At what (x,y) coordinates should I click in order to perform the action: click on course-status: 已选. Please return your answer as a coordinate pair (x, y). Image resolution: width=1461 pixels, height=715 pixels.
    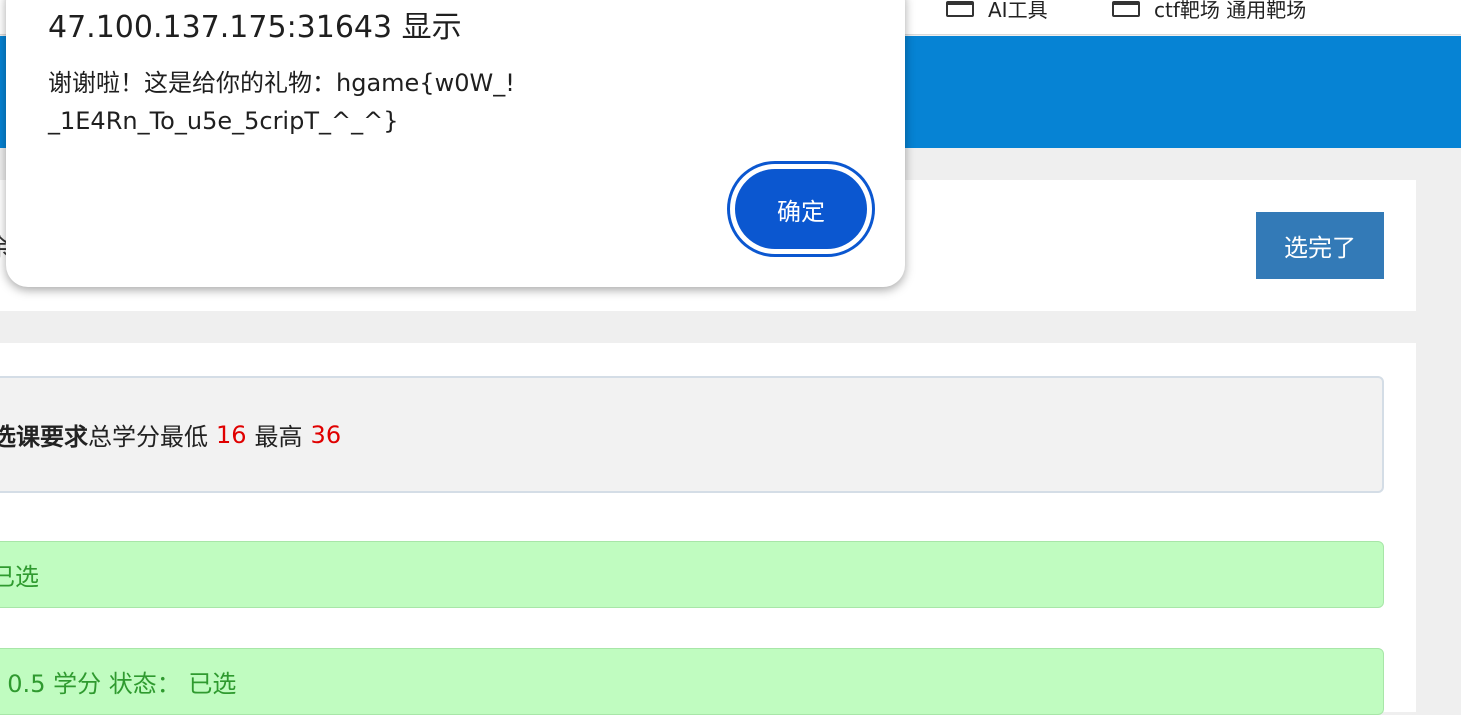
    Looking at the image, I should click on (19, 577).